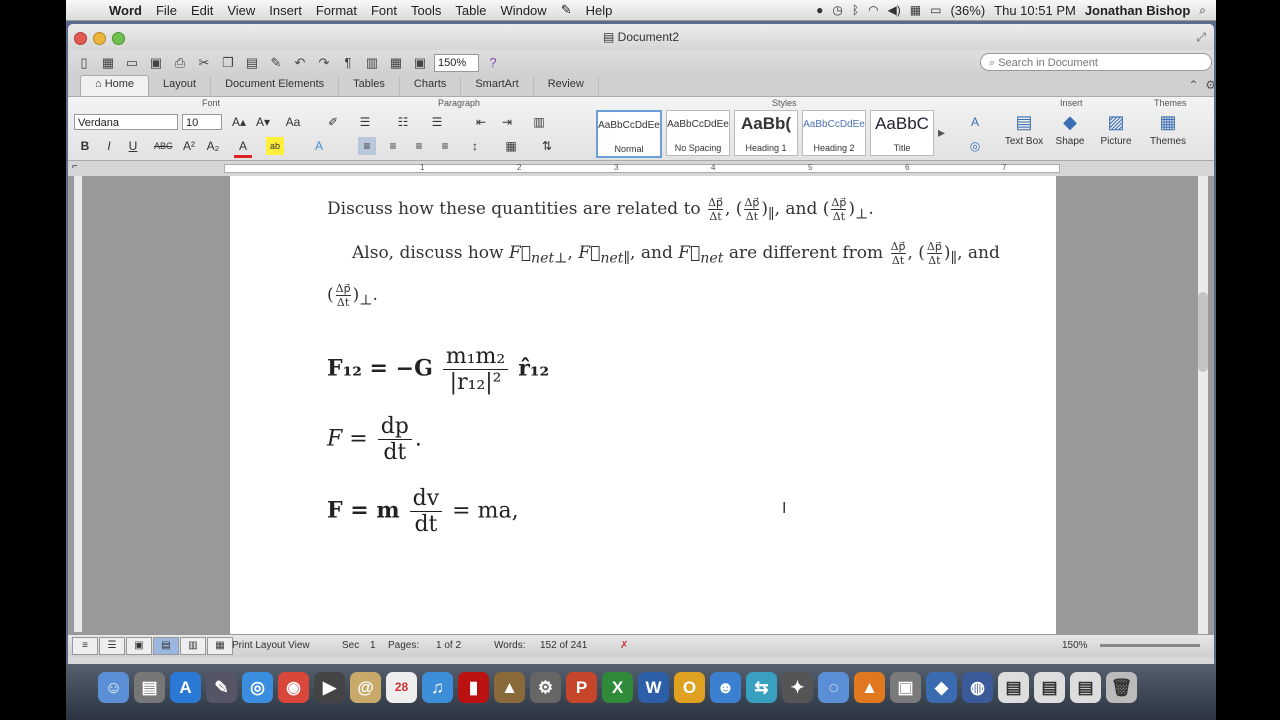 The height and width of the screenshot is (720, 1280). Describe the element at coordinates (85, 646) in the screenshot. I see `draft-view-icon: ≡` at that location.